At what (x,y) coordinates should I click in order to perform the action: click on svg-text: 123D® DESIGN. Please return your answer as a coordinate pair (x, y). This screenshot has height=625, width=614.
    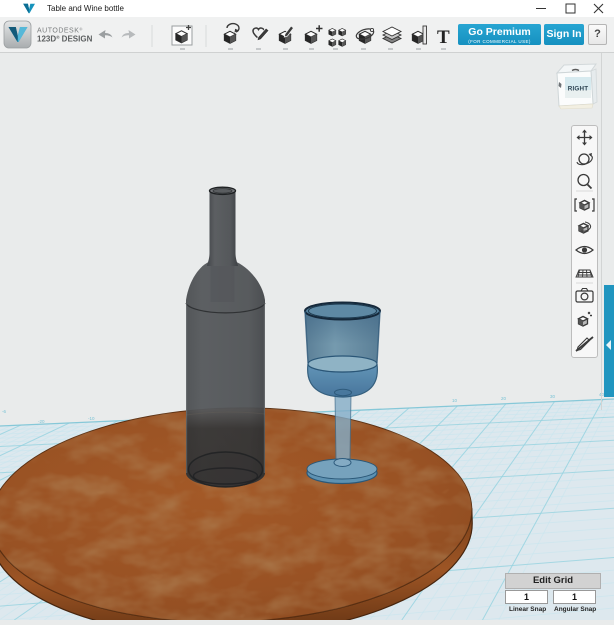
    Looking at the image, I should click on (65, 39).